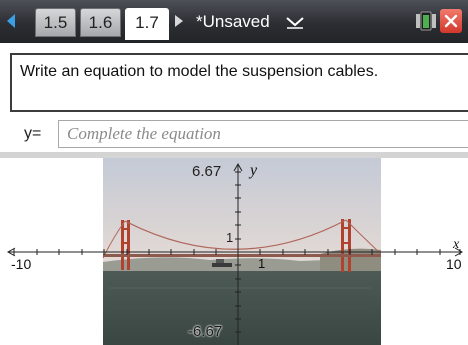 This screenshot has width=468, height=345. Describe the element at coordinates (55, 22) in the screenshot. I see `tab-page-1-5: 1.5` at that location.